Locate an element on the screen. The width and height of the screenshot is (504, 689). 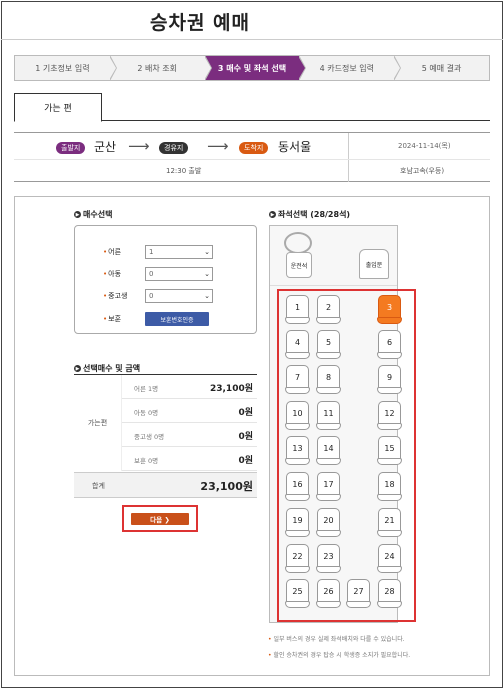
count-label: •중고생 is located at coordinates (115, 296).